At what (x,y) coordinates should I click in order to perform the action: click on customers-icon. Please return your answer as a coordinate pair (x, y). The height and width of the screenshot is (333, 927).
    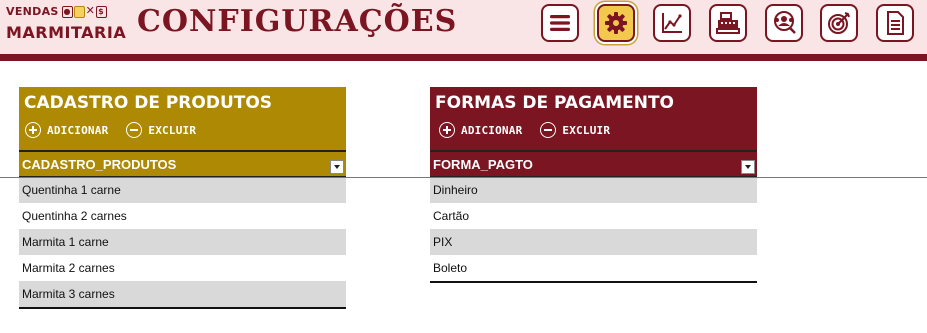
    Looking at the image, I should click on (785, 22).